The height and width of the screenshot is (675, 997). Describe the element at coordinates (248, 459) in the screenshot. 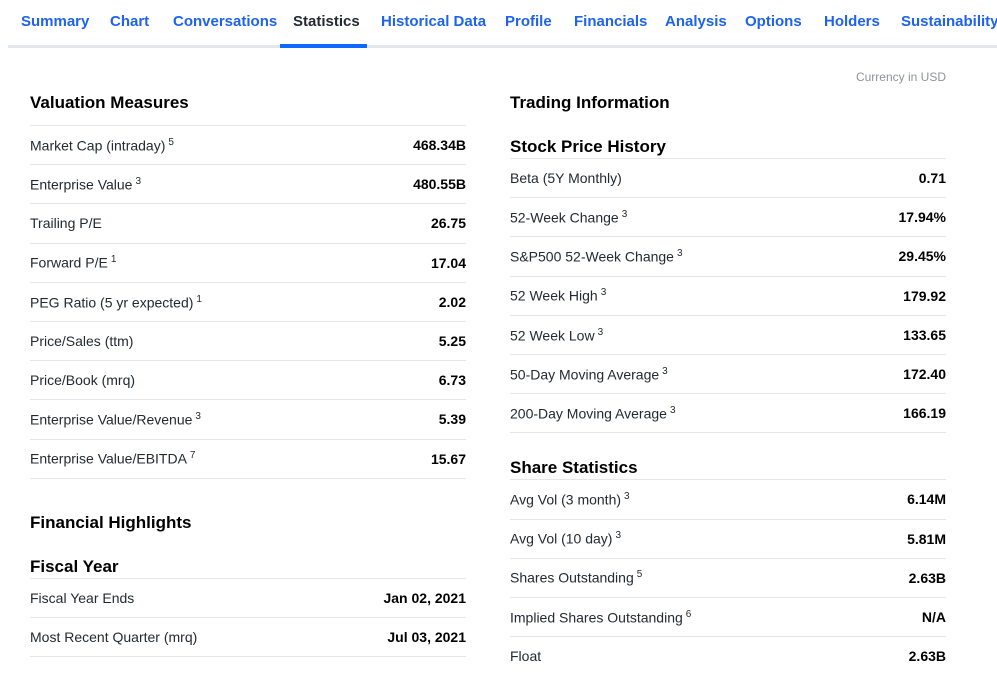

I see `table-row: Enterprise Value/EBITDA 7 15.67` at that location.